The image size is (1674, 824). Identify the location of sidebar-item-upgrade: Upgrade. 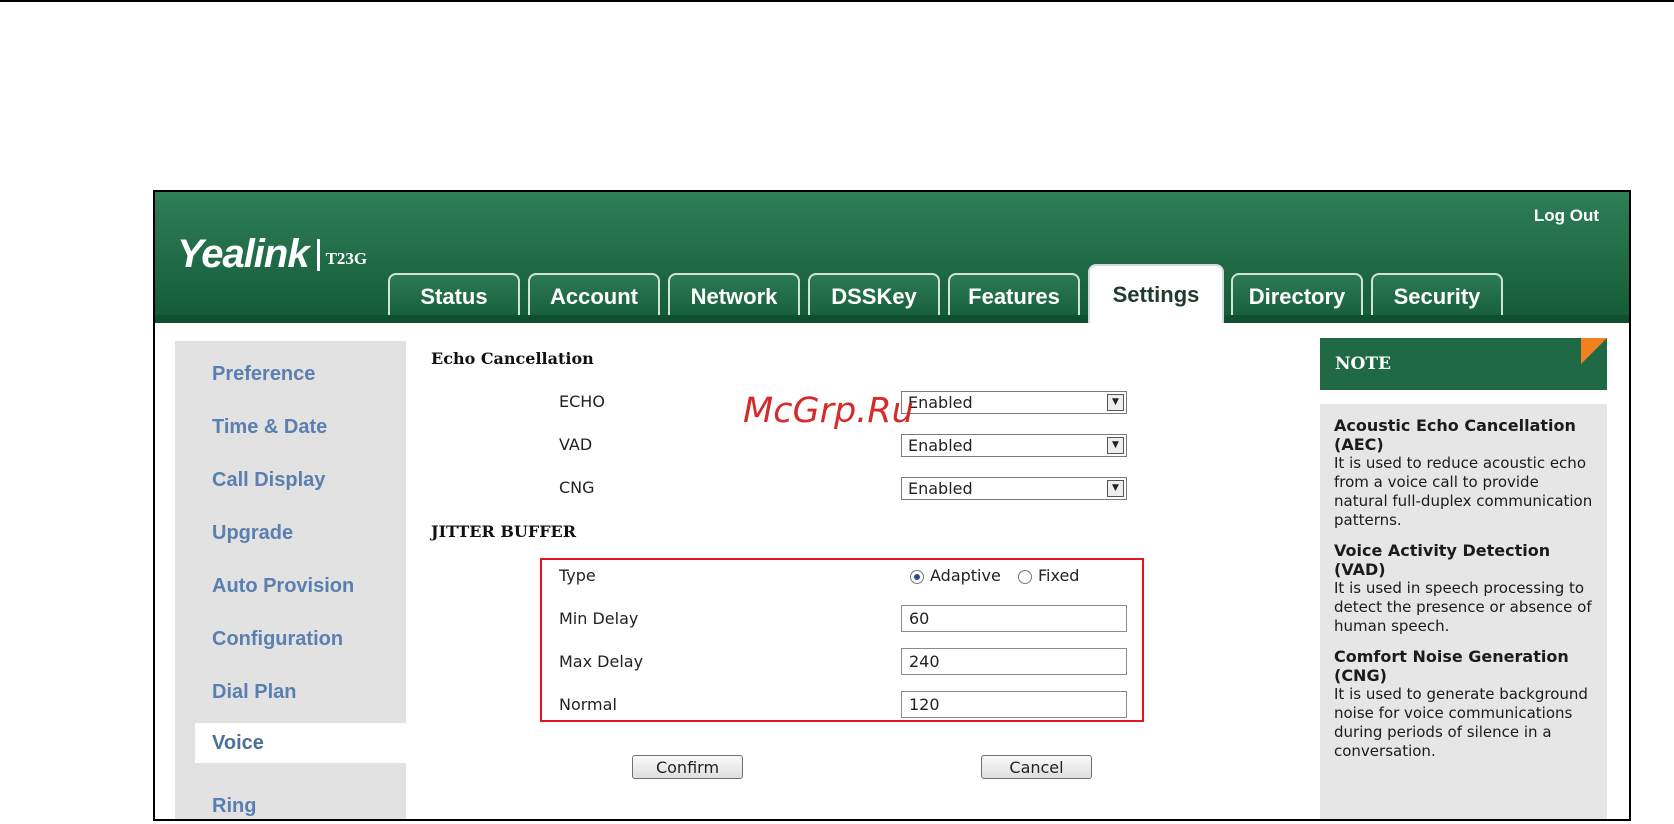
(290, 533).